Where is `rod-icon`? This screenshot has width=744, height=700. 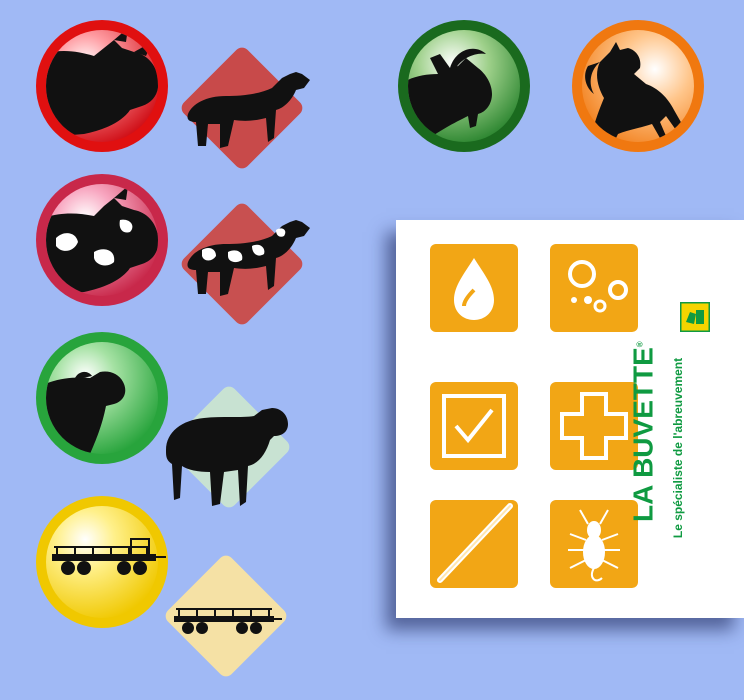
rod-icon is located at coordinates (475, 543).